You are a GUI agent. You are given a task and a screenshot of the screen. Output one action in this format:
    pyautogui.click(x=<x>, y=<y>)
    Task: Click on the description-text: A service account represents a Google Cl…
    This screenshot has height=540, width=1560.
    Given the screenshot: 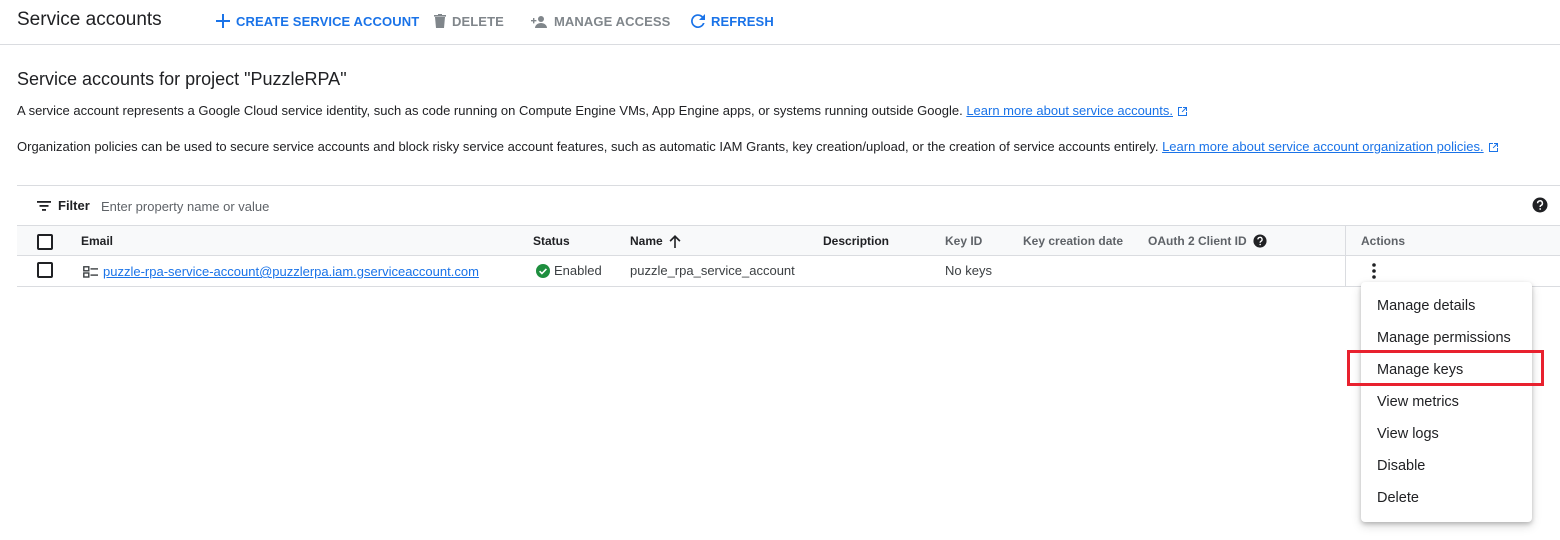 What is the action you would take?
    pyautogui.click(x=492, y=110)
    